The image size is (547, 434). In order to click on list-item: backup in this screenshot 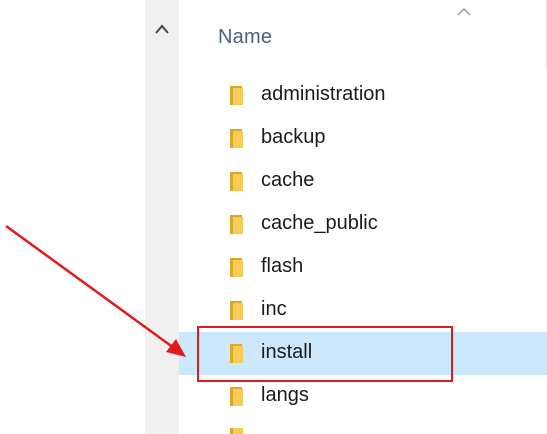, I will do `click(363, 138)`.